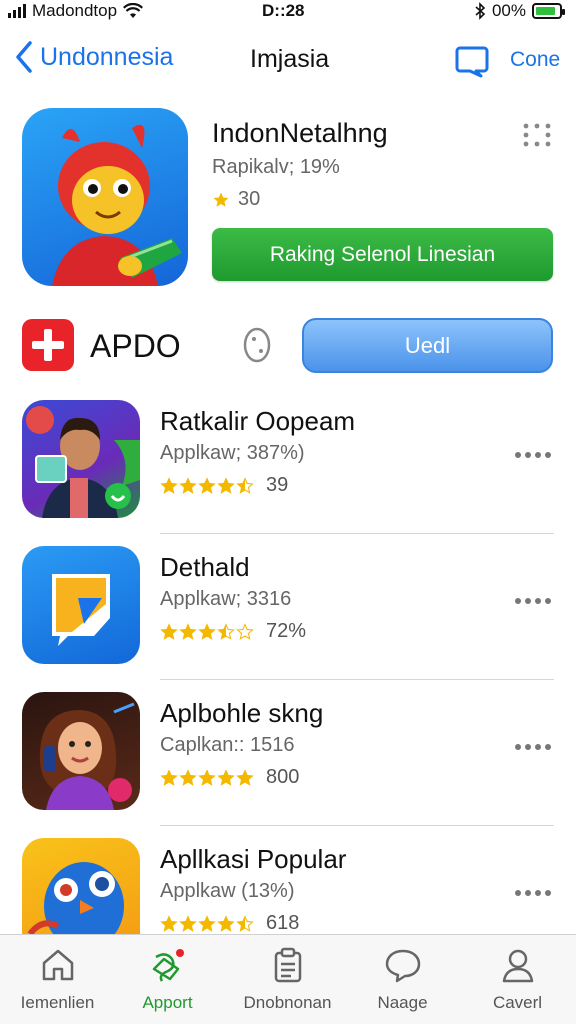 The image size is (576, 1024). I want to click on section-header: APDO Uedl, so click(288, 344).